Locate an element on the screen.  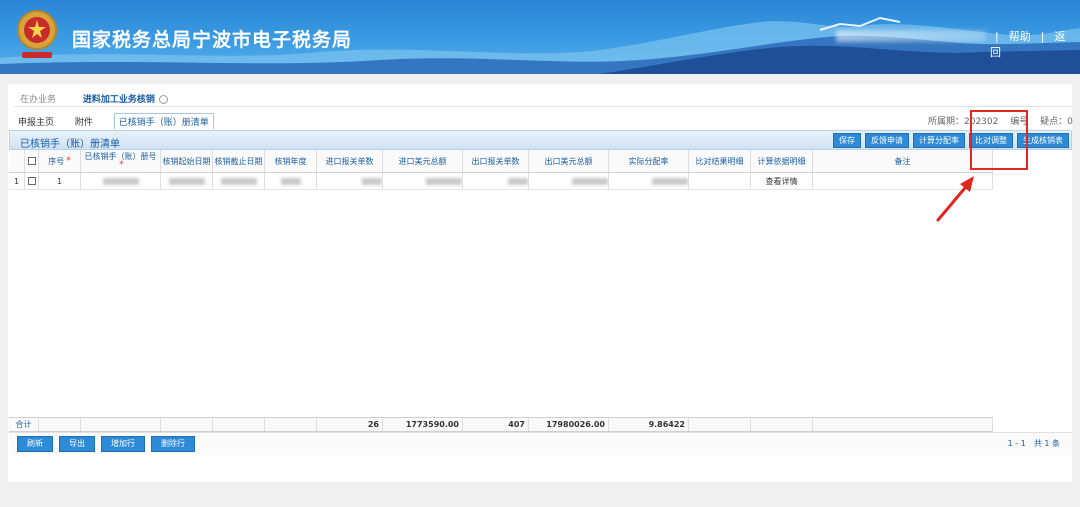
add-row-button: 增加行 is located at coordinates (123, 444).